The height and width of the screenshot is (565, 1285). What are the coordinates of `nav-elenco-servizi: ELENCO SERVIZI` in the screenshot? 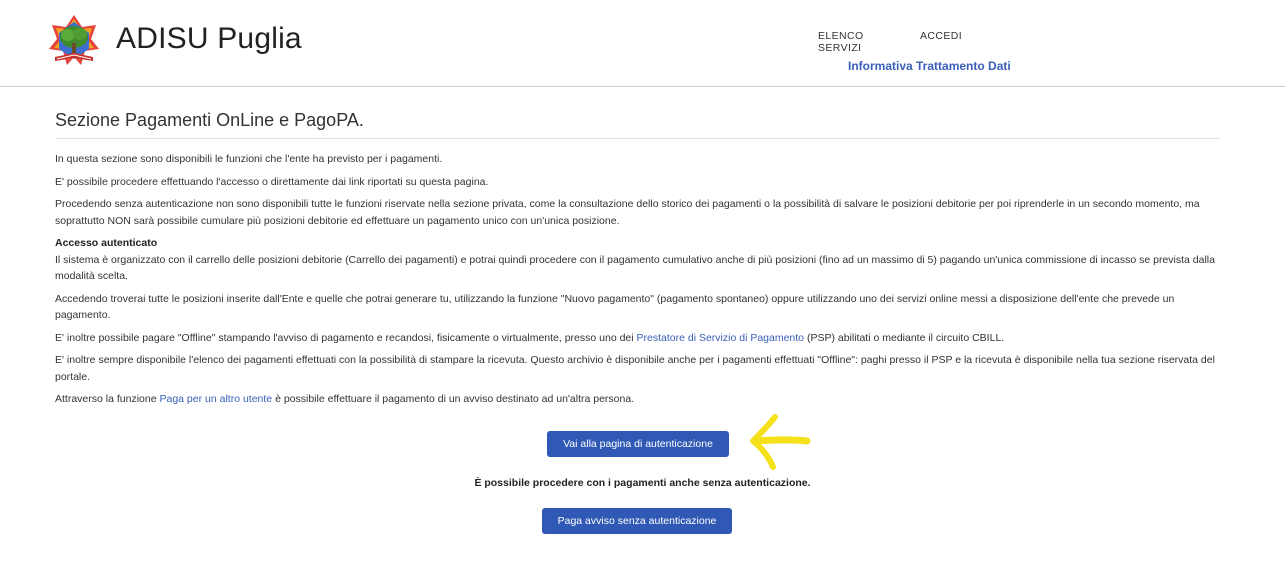 It's located at (848, 42).